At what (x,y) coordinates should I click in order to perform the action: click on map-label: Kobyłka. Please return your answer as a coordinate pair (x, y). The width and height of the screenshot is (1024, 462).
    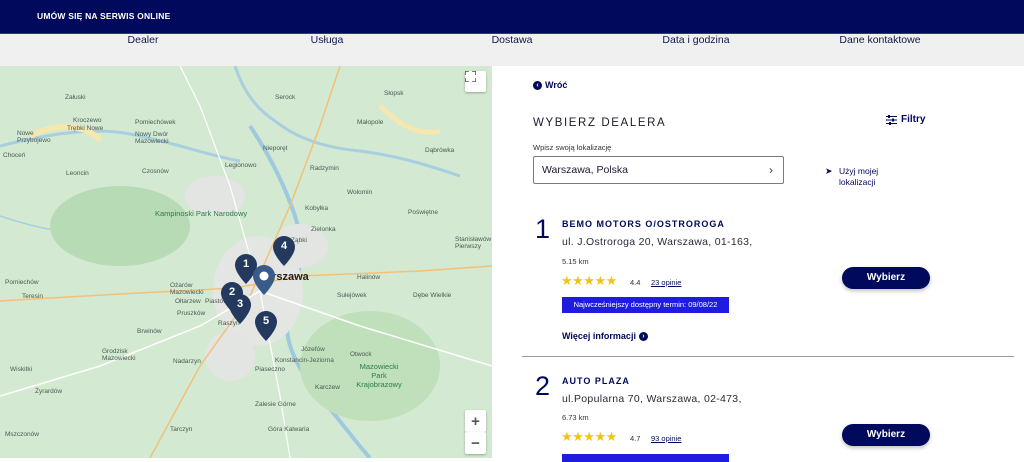
    Looking at the image, I should click on (317, 208).